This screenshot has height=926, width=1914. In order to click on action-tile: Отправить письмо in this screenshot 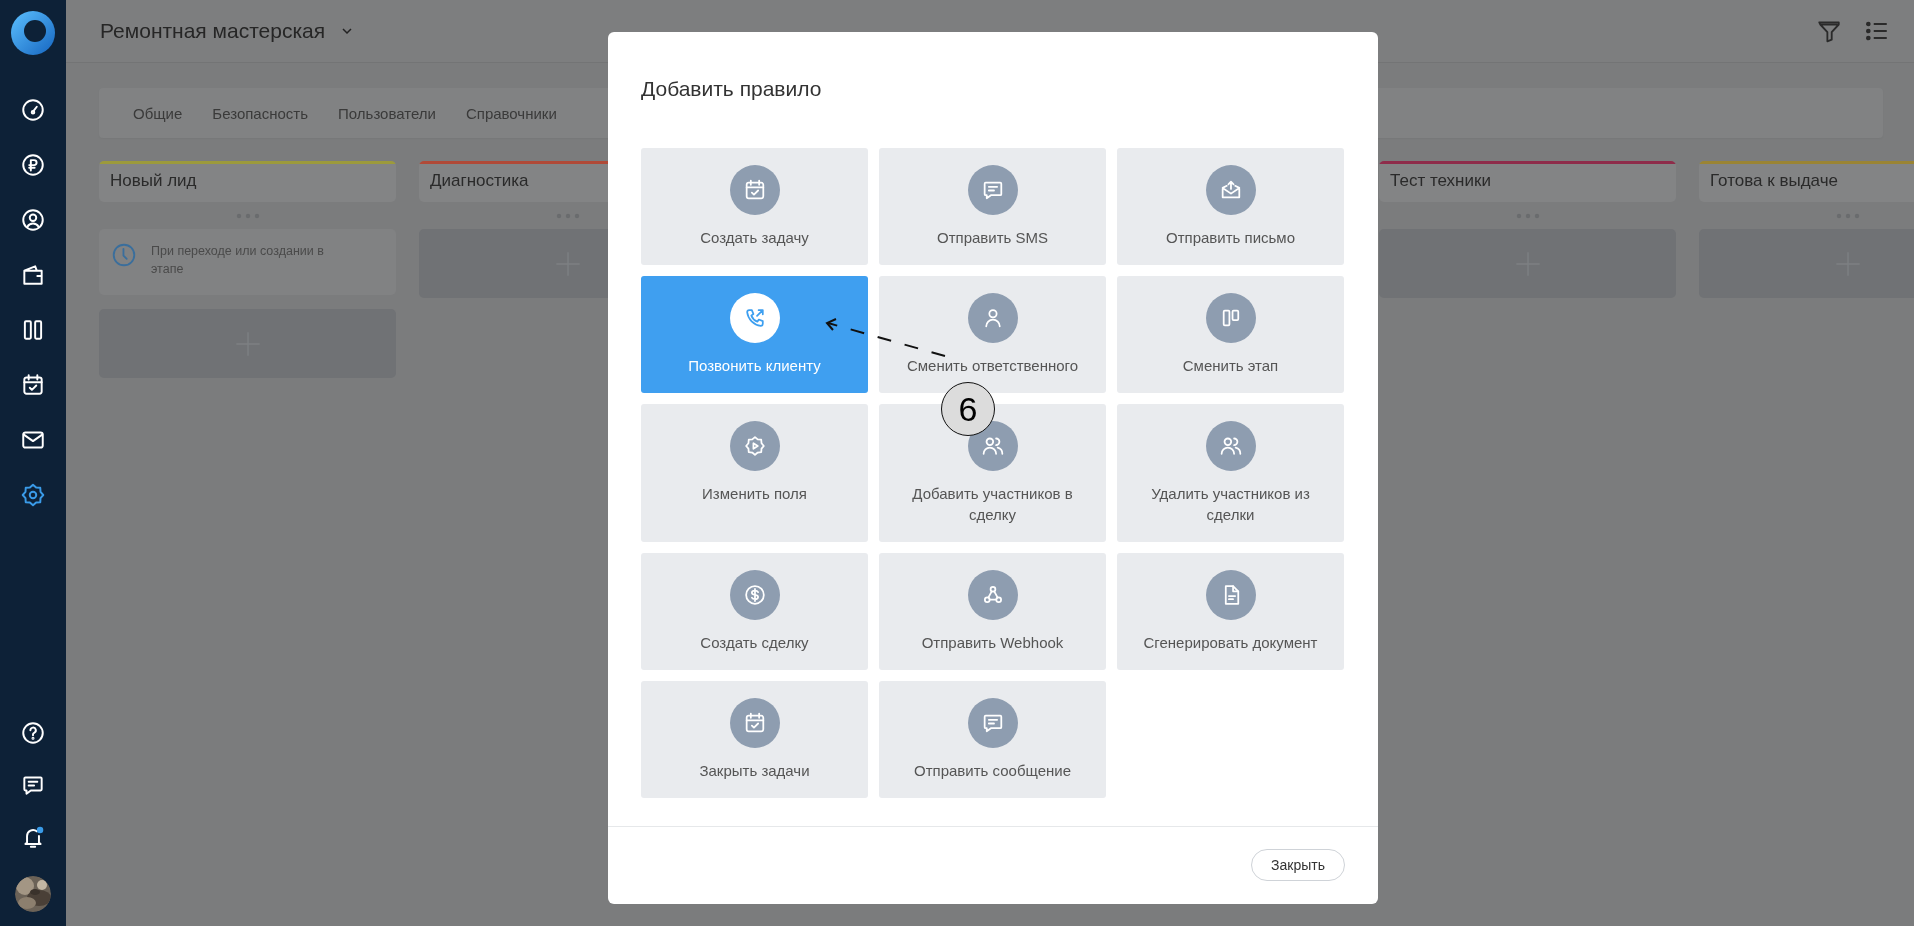, I will do `click(1230, 206)`.